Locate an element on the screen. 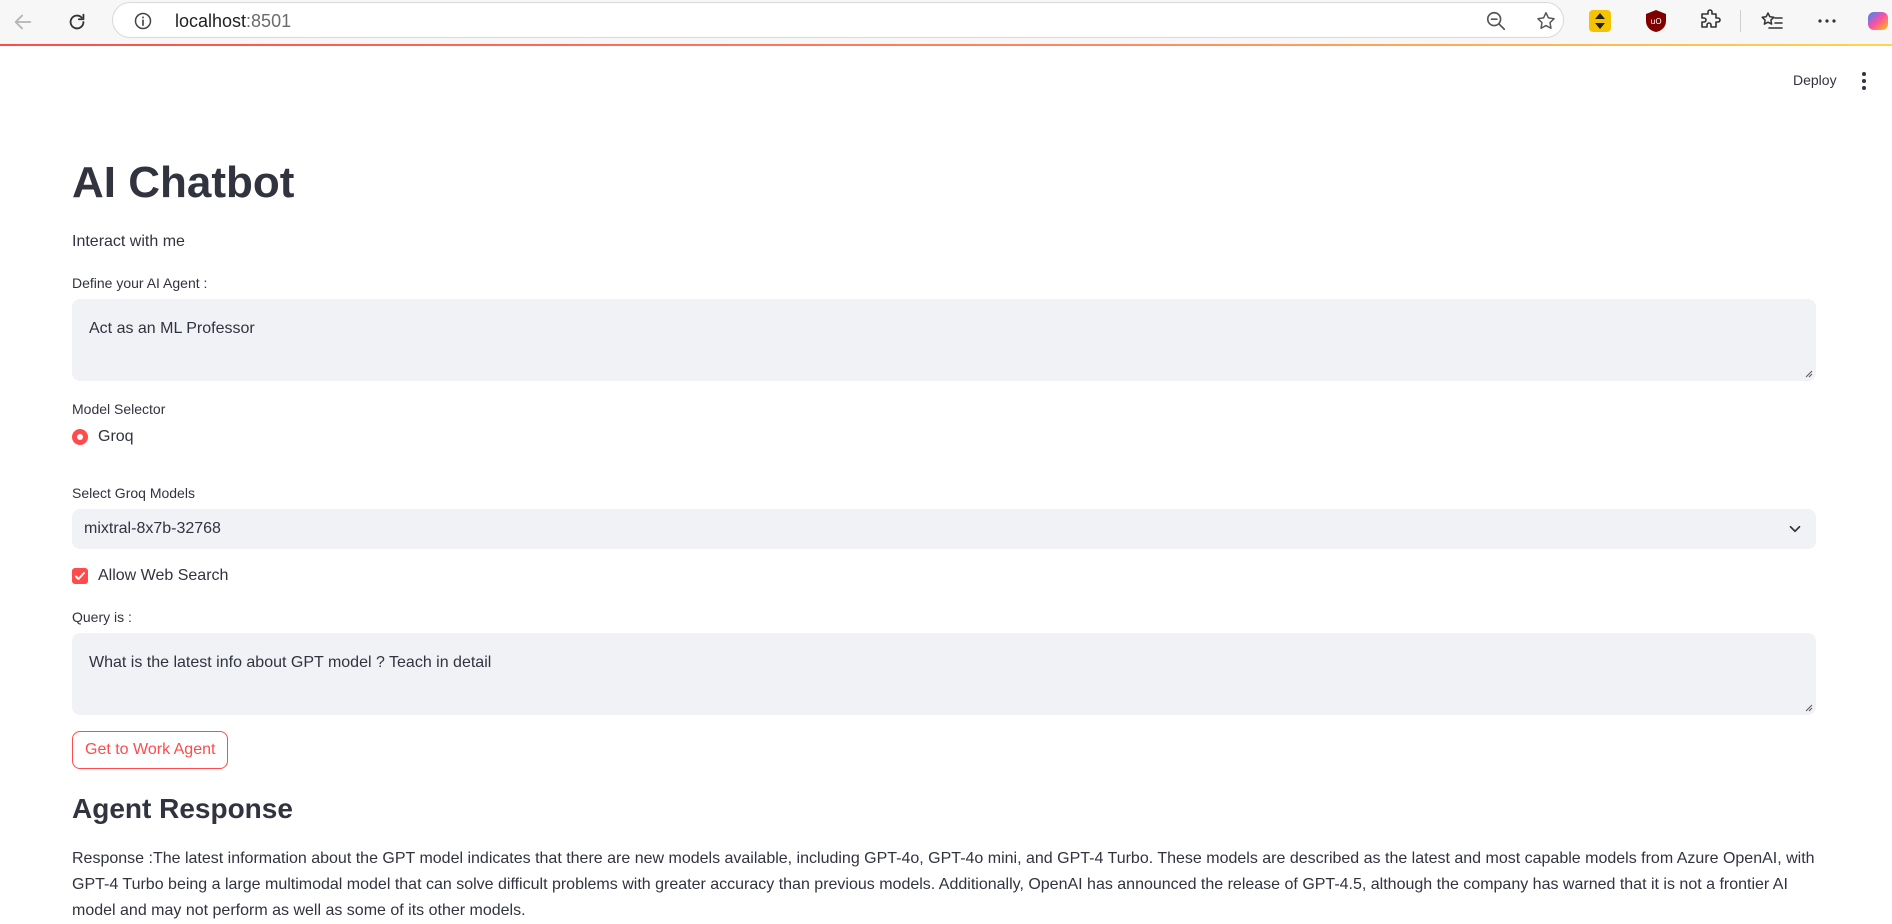  model-radio-option-groq: Groq is located at coordinates (103, 437).